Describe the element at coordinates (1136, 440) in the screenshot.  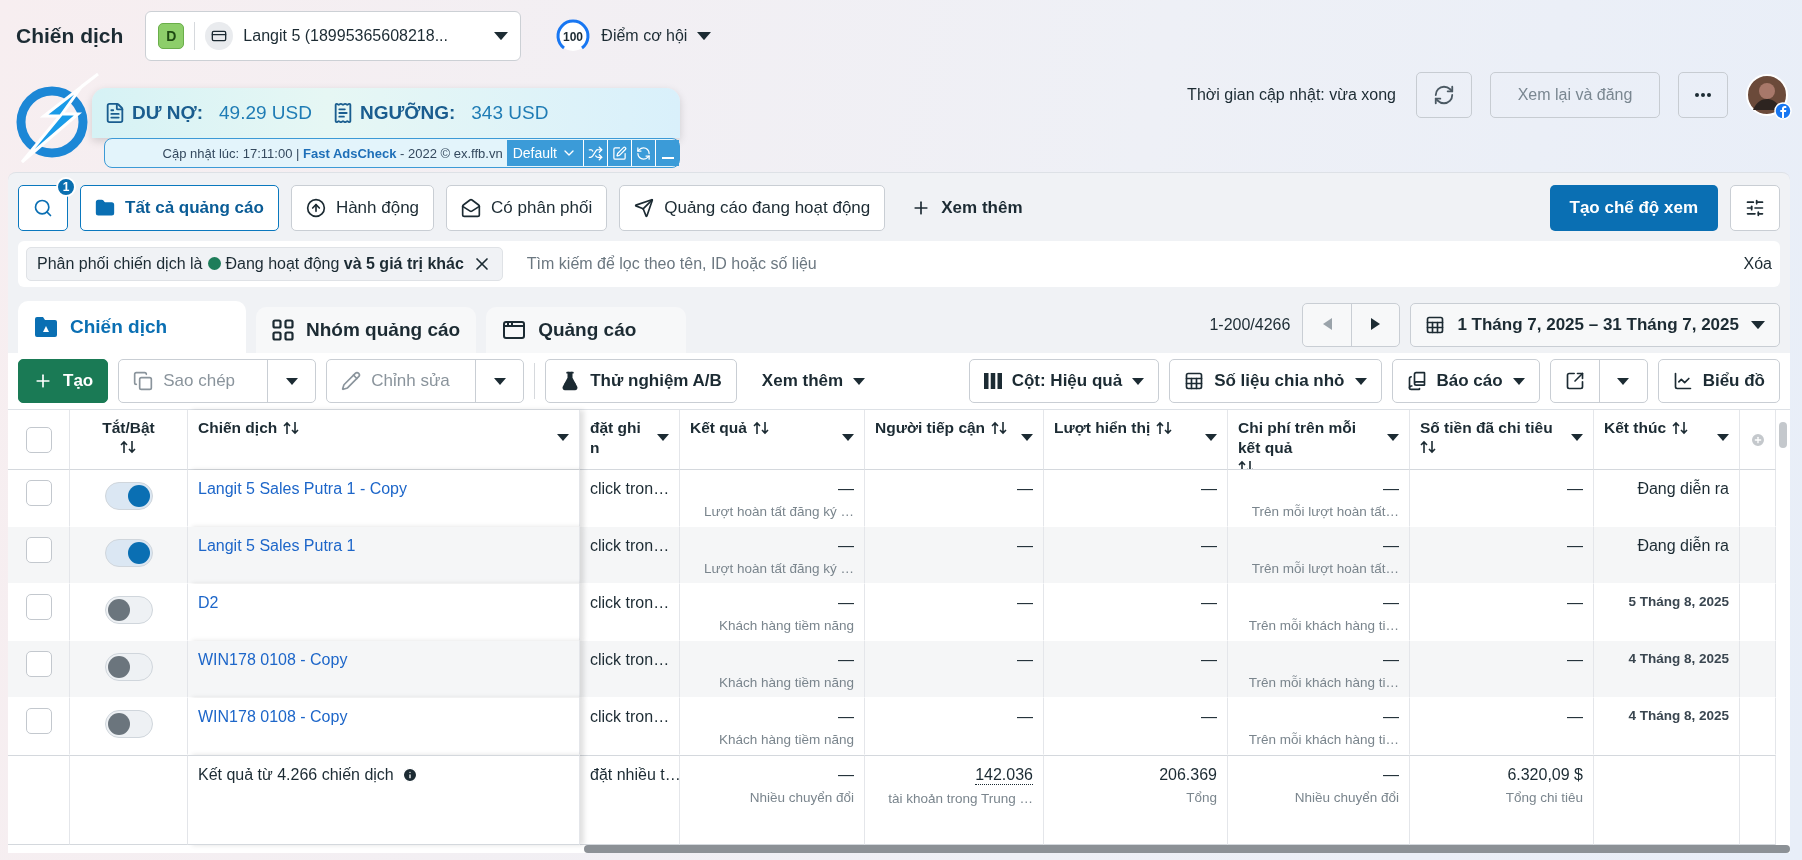
I see `column-header: Lượt hiển thị` at that location.